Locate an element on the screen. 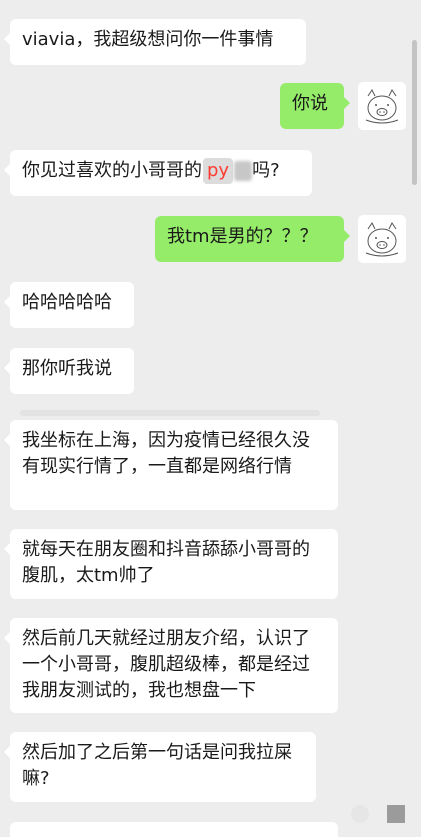 Image resolution: width=421 pixels, height=837 pixels. message-bubble: 哈哈哈哈哈 is located at coordinates (69, 305).